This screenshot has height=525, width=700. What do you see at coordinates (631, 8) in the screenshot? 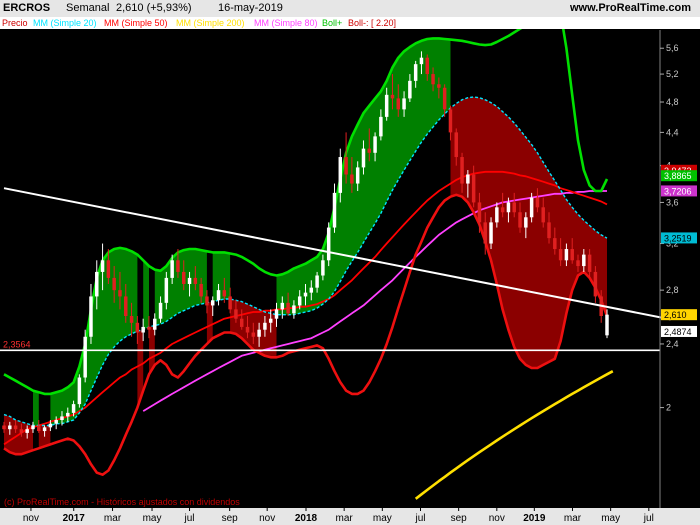
I see `site-label: www.ProRealTime.com` at bounding box center [631, 8].